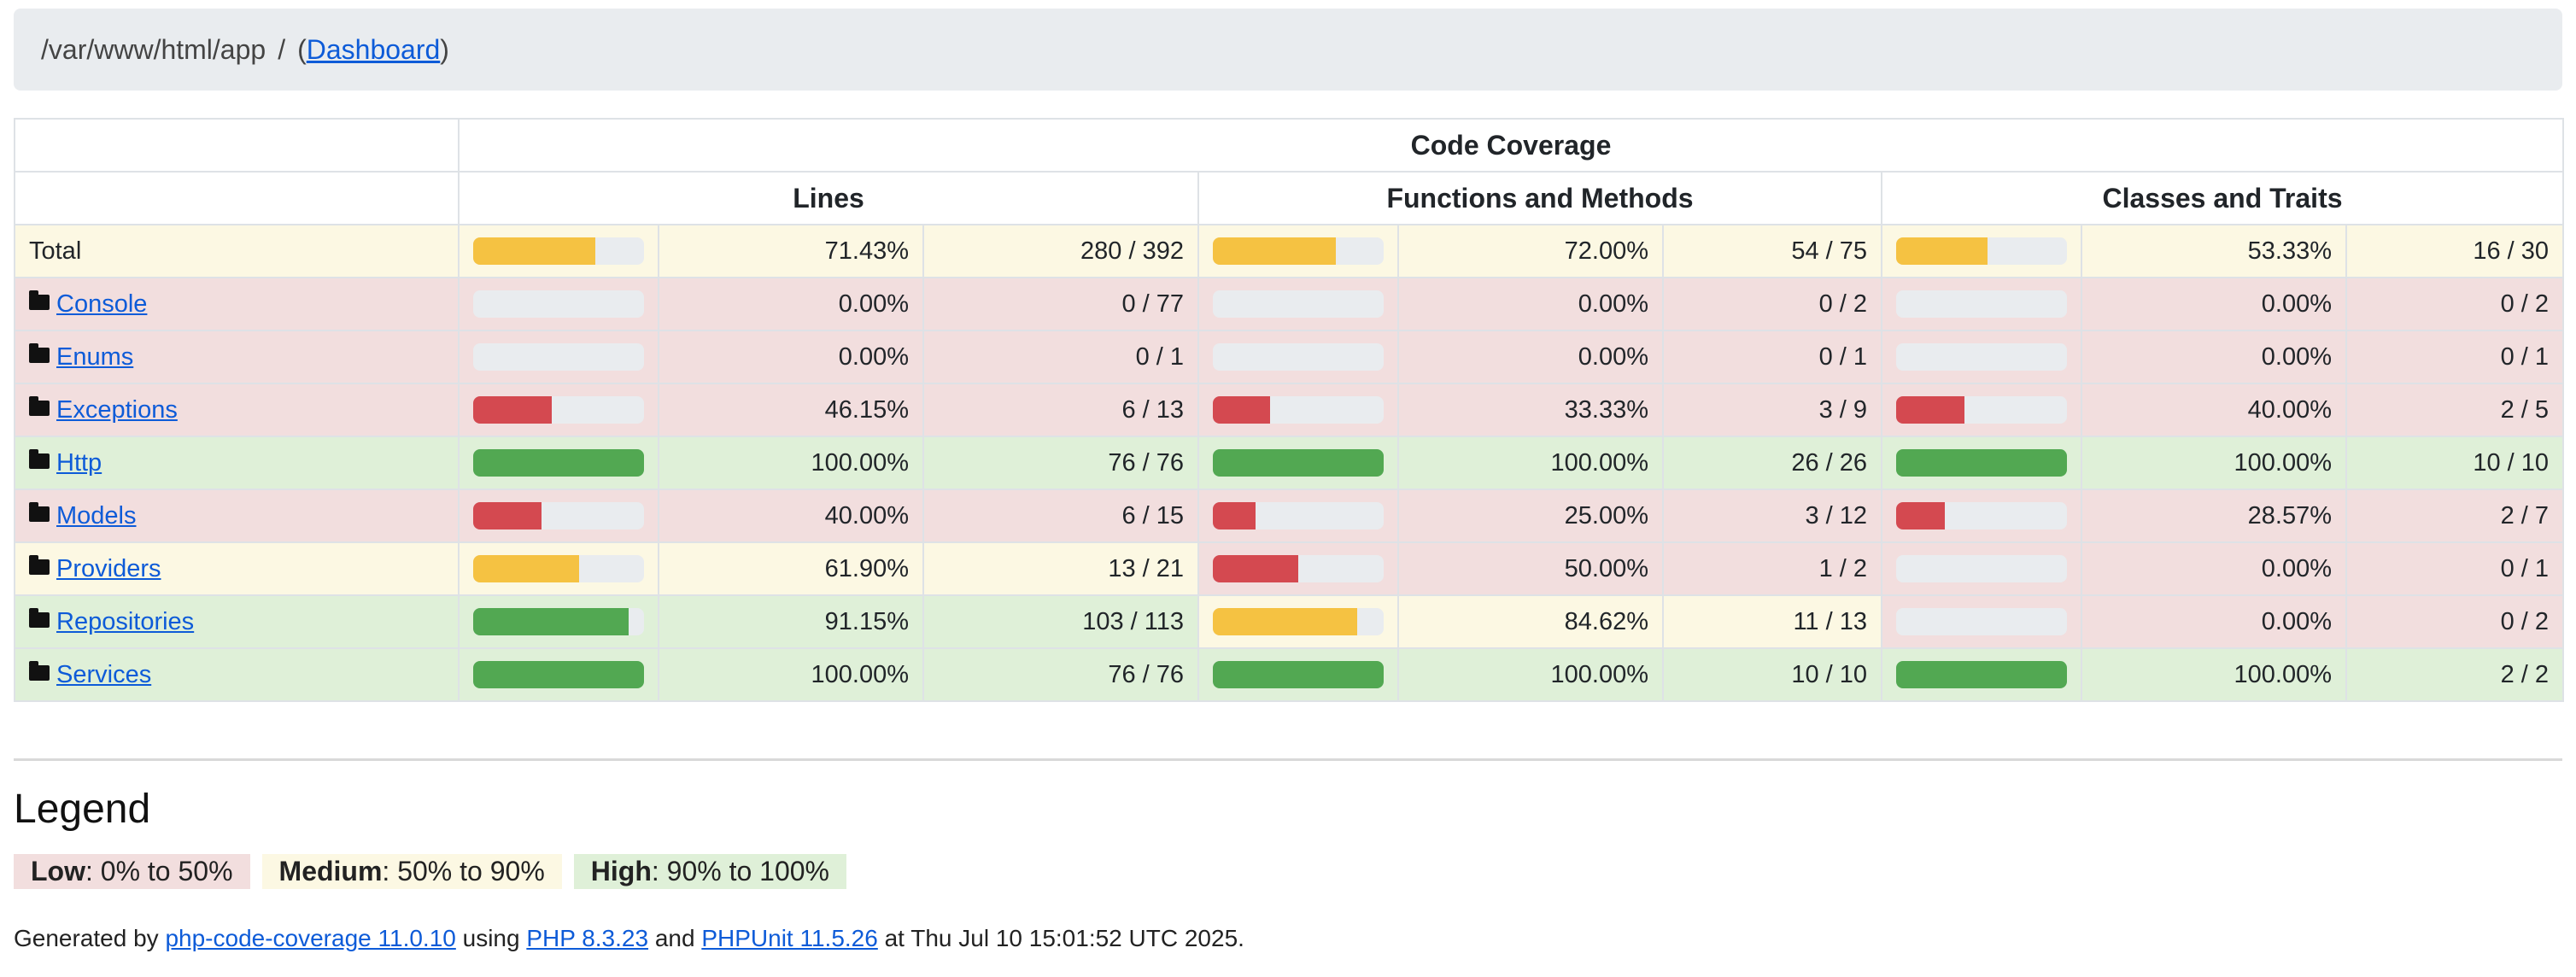  I want to click on functions-ratio: 54 / 75, so click(1772, 251).